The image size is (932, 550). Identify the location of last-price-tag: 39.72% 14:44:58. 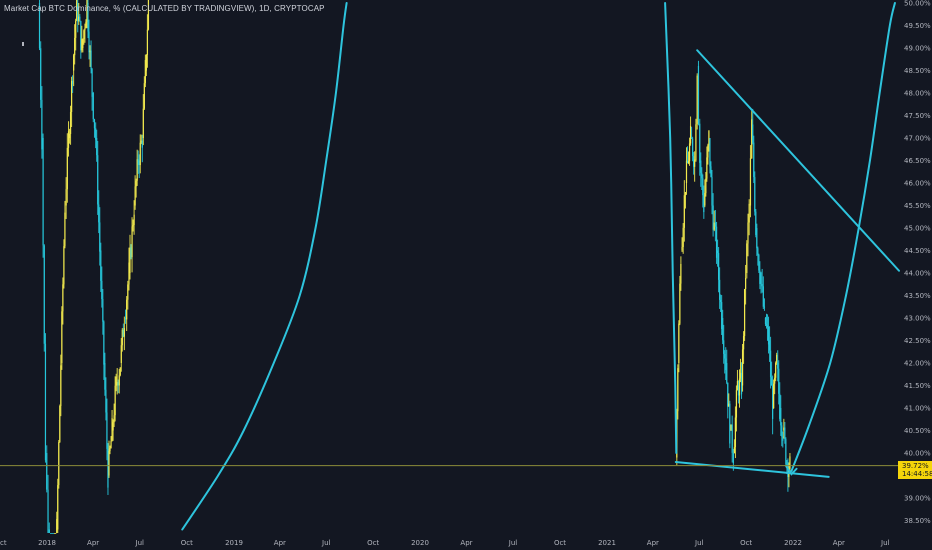
(915, 469).